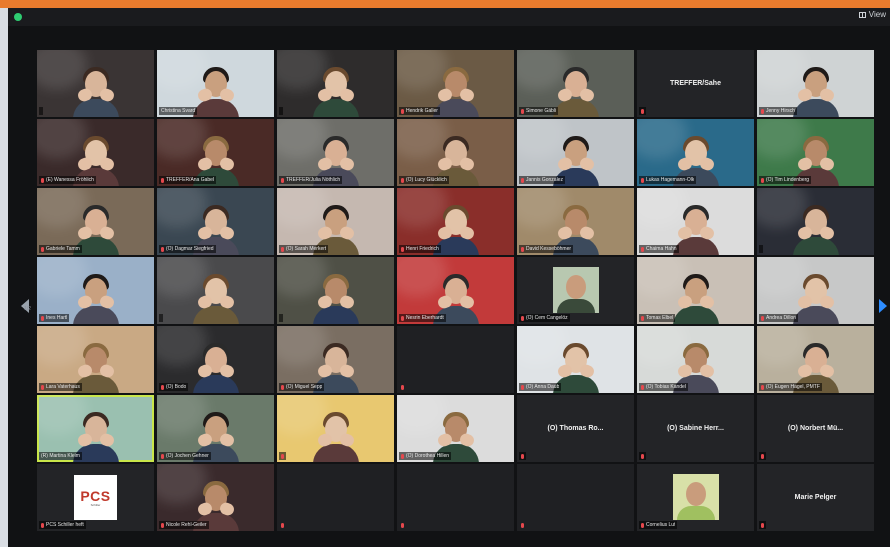 The image size is (890, 547). I want to click on participant-tile: PCS Schiller PCS Schiller heft, so click(95, 497).